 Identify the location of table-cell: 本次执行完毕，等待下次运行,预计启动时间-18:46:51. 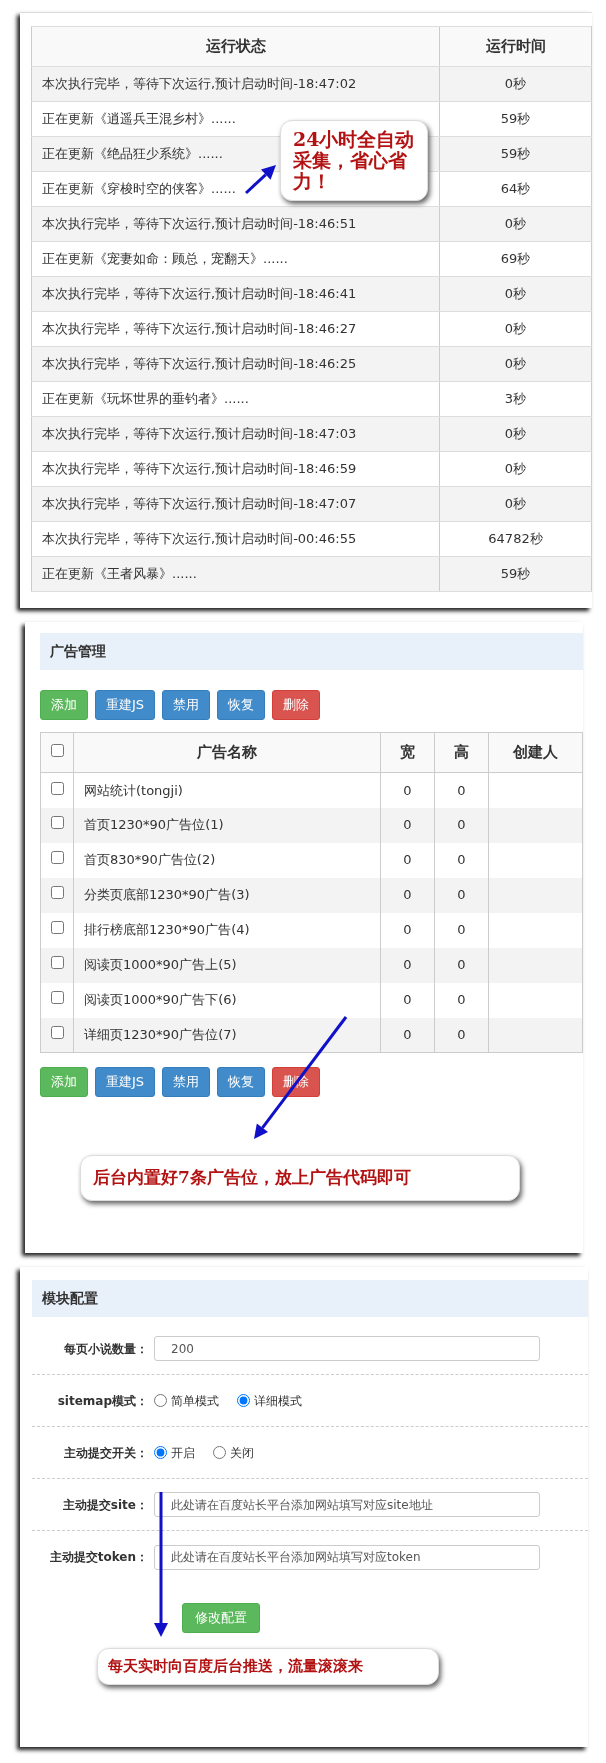
(235, 224).